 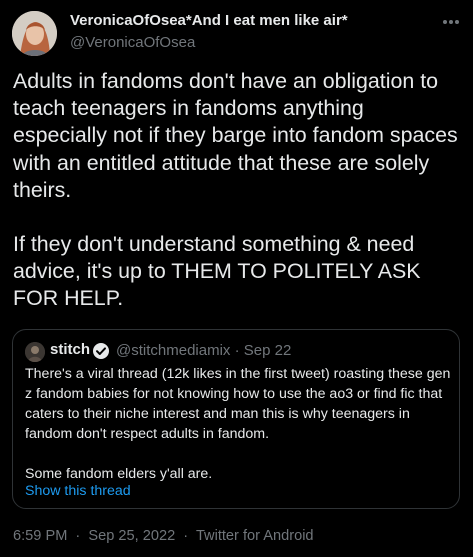 I want to click on quoted-date: Sep 22, so click(x=267, y=350).